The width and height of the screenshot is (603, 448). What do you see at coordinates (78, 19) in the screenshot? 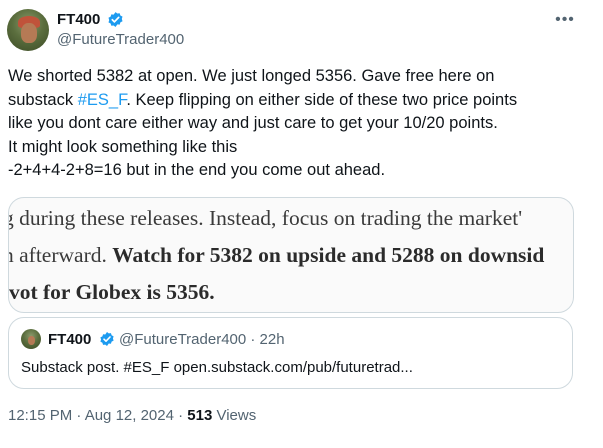
I see `author-display-name: FT400` at bounding box center [78, 19].